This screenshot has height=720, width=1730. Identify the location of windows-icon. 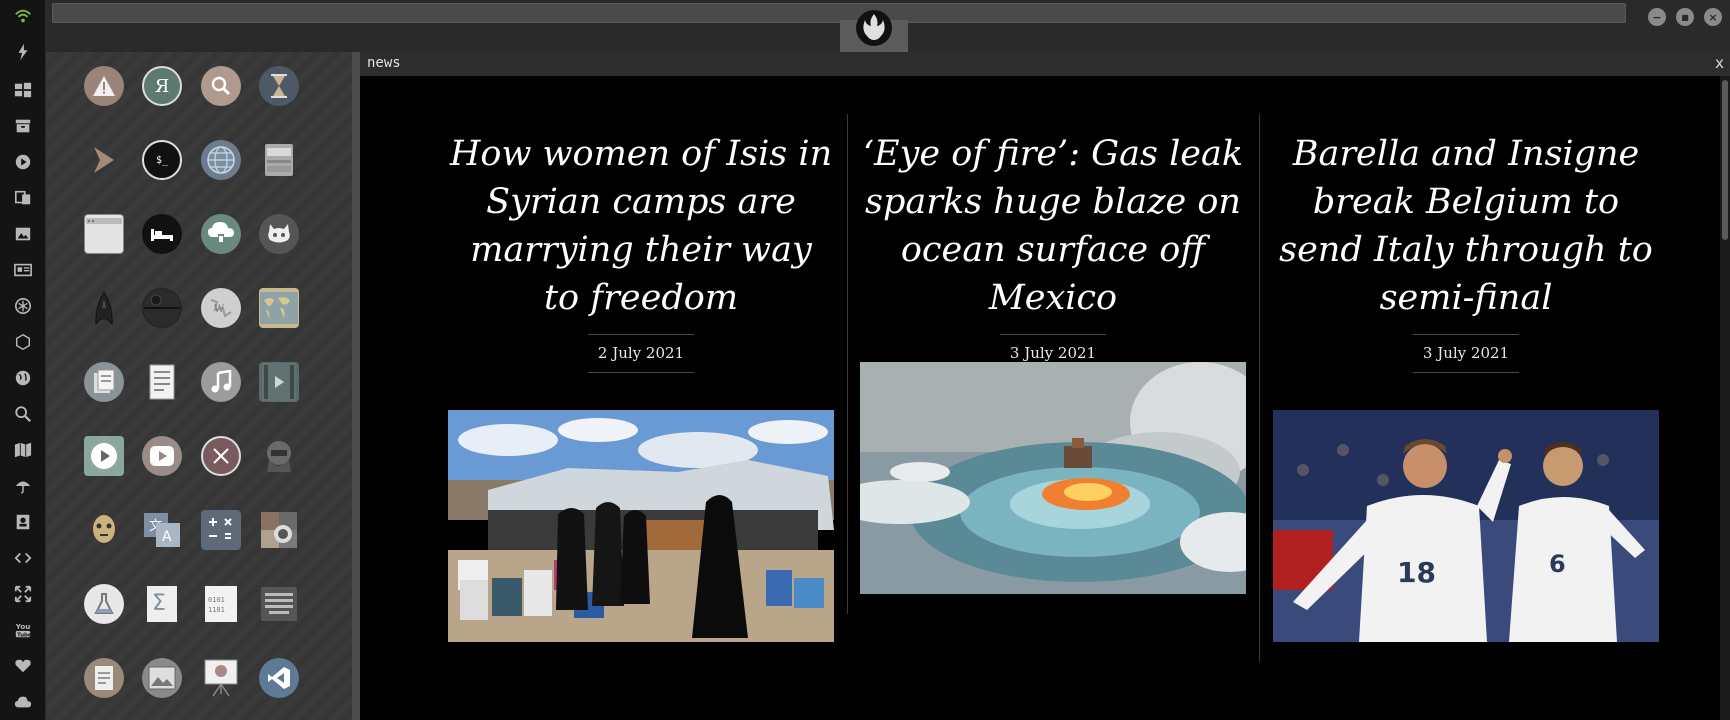
(23, 90).